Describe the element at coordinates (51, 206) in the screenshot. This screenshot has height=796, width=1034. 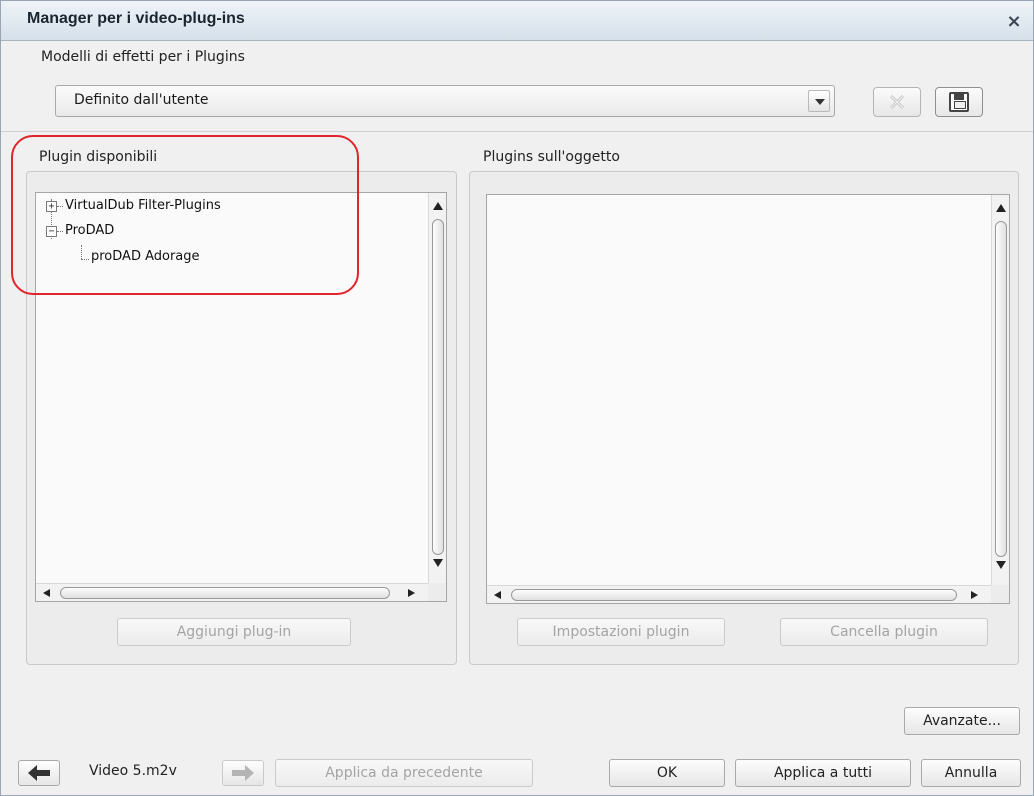
I see `tree-expand-icon: +` at that location.